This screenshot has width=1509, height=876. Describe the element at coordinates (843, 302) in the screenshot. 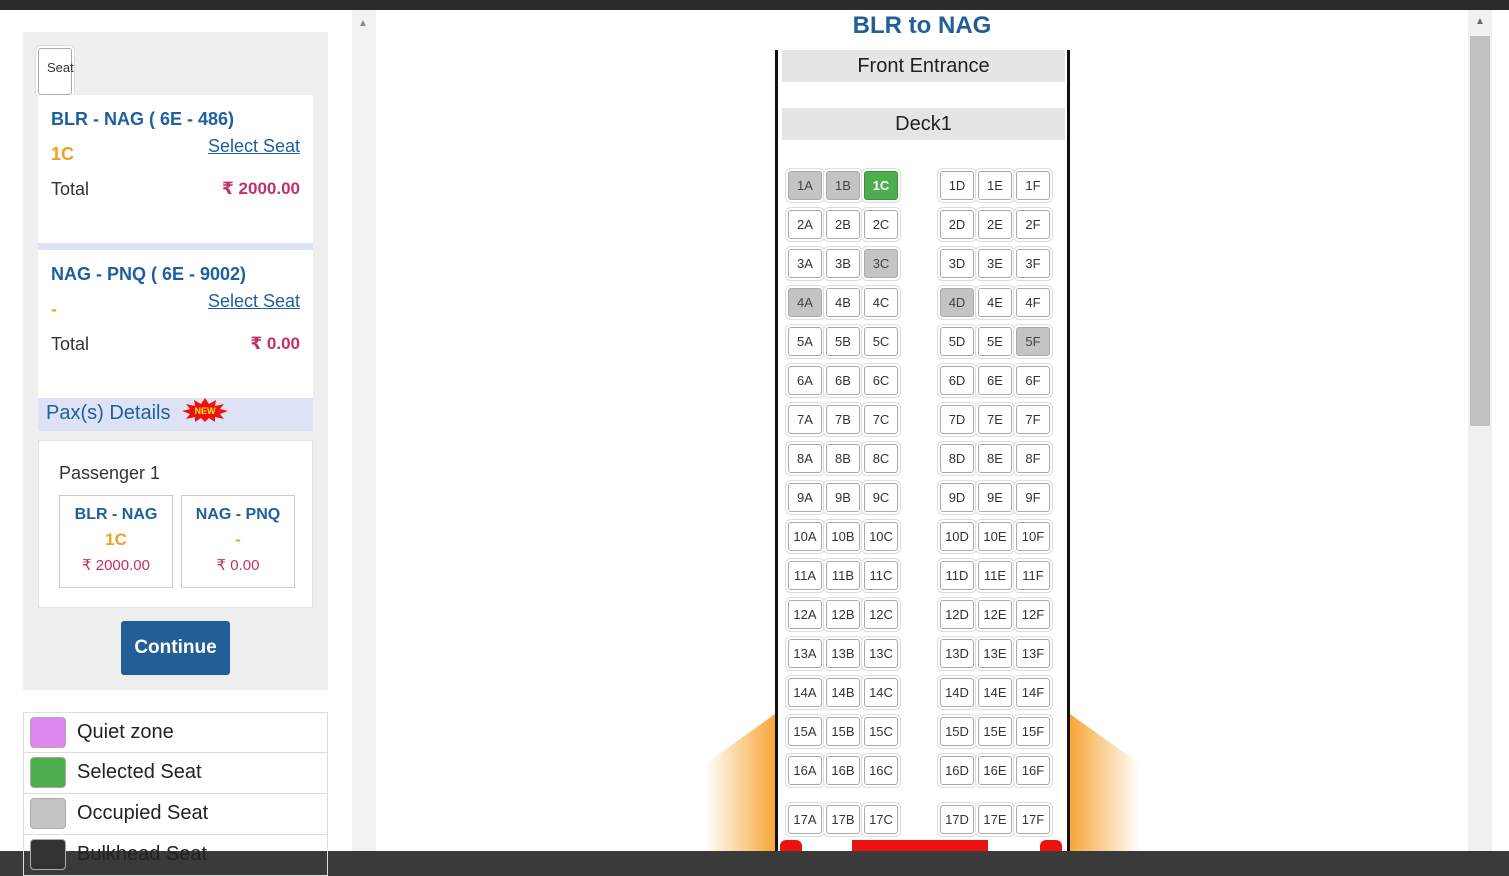

I see `seat-4B: 4B` at that location.